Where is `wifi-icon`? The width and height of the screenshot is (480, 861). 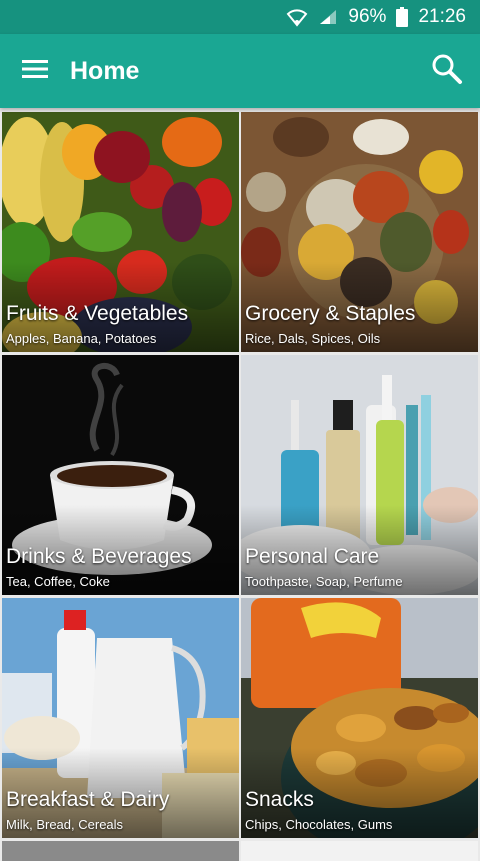
wifi-icon is located at coordinates (297, 17).